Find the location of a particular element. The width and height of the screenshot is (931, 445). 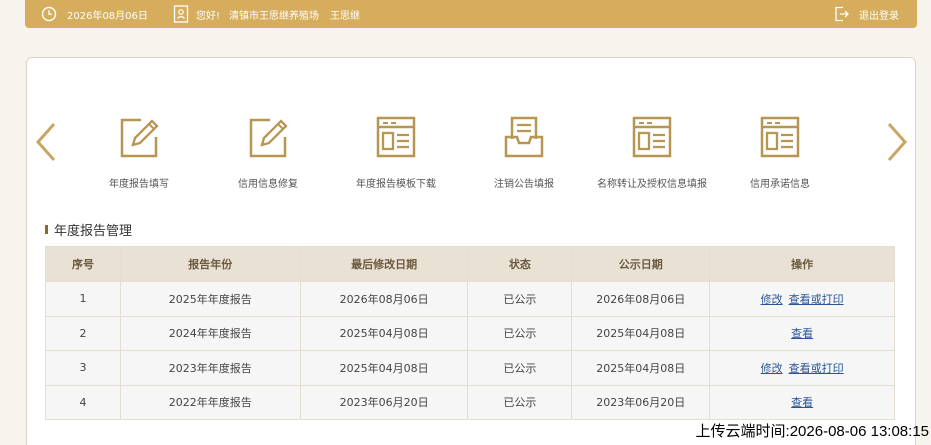

cell-no: 1 is located at coordinates (83, 299).